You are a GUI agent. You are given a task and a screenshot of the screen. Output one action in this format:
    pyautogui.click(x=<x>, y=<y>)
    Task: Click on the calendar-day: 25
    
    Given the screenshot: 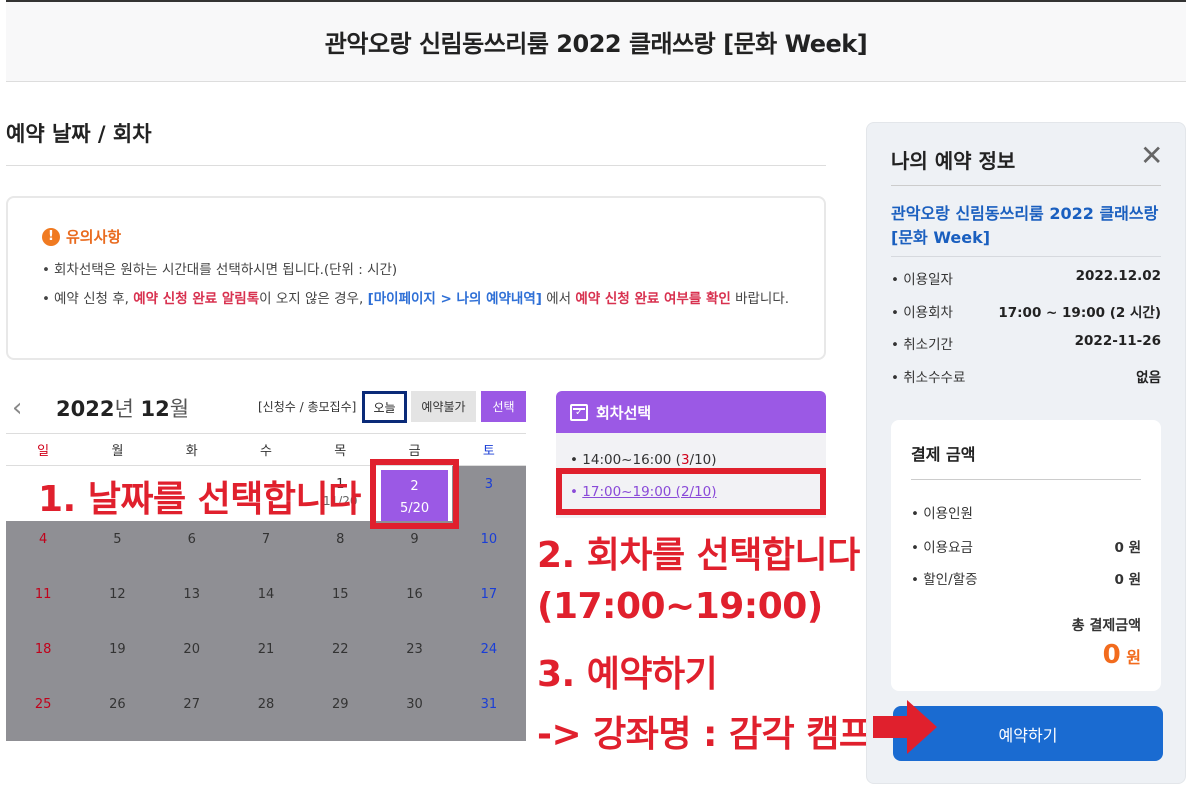 What is the action you would take?
    pyautogui.click(x=43, y=713)
    